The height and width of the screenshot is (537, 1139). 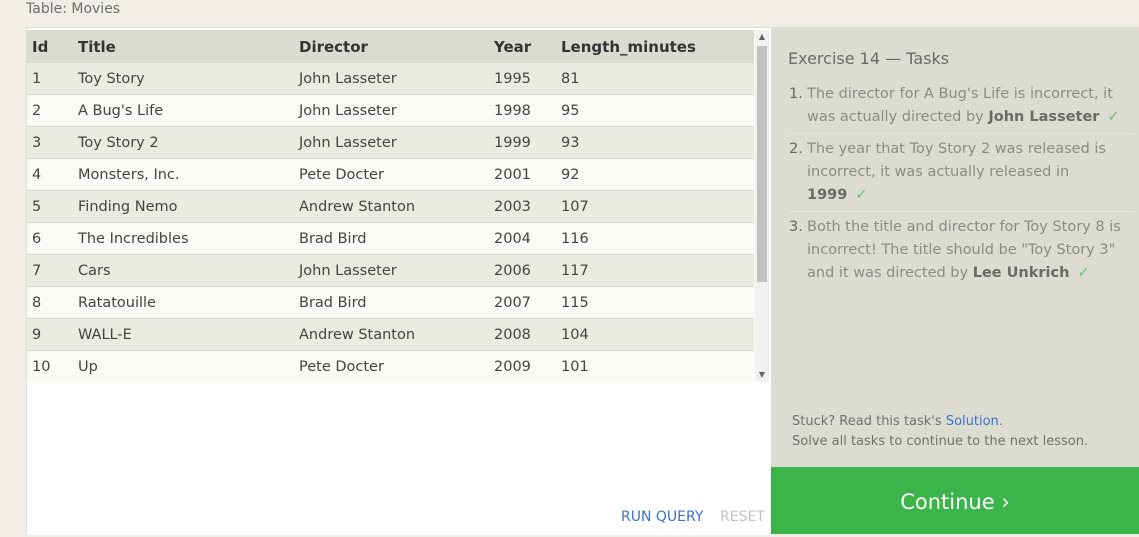 What do you see at coordinates (52, 46) in the screenshot?
I see `column-header-id: Id` at bounding box center [52, 46].